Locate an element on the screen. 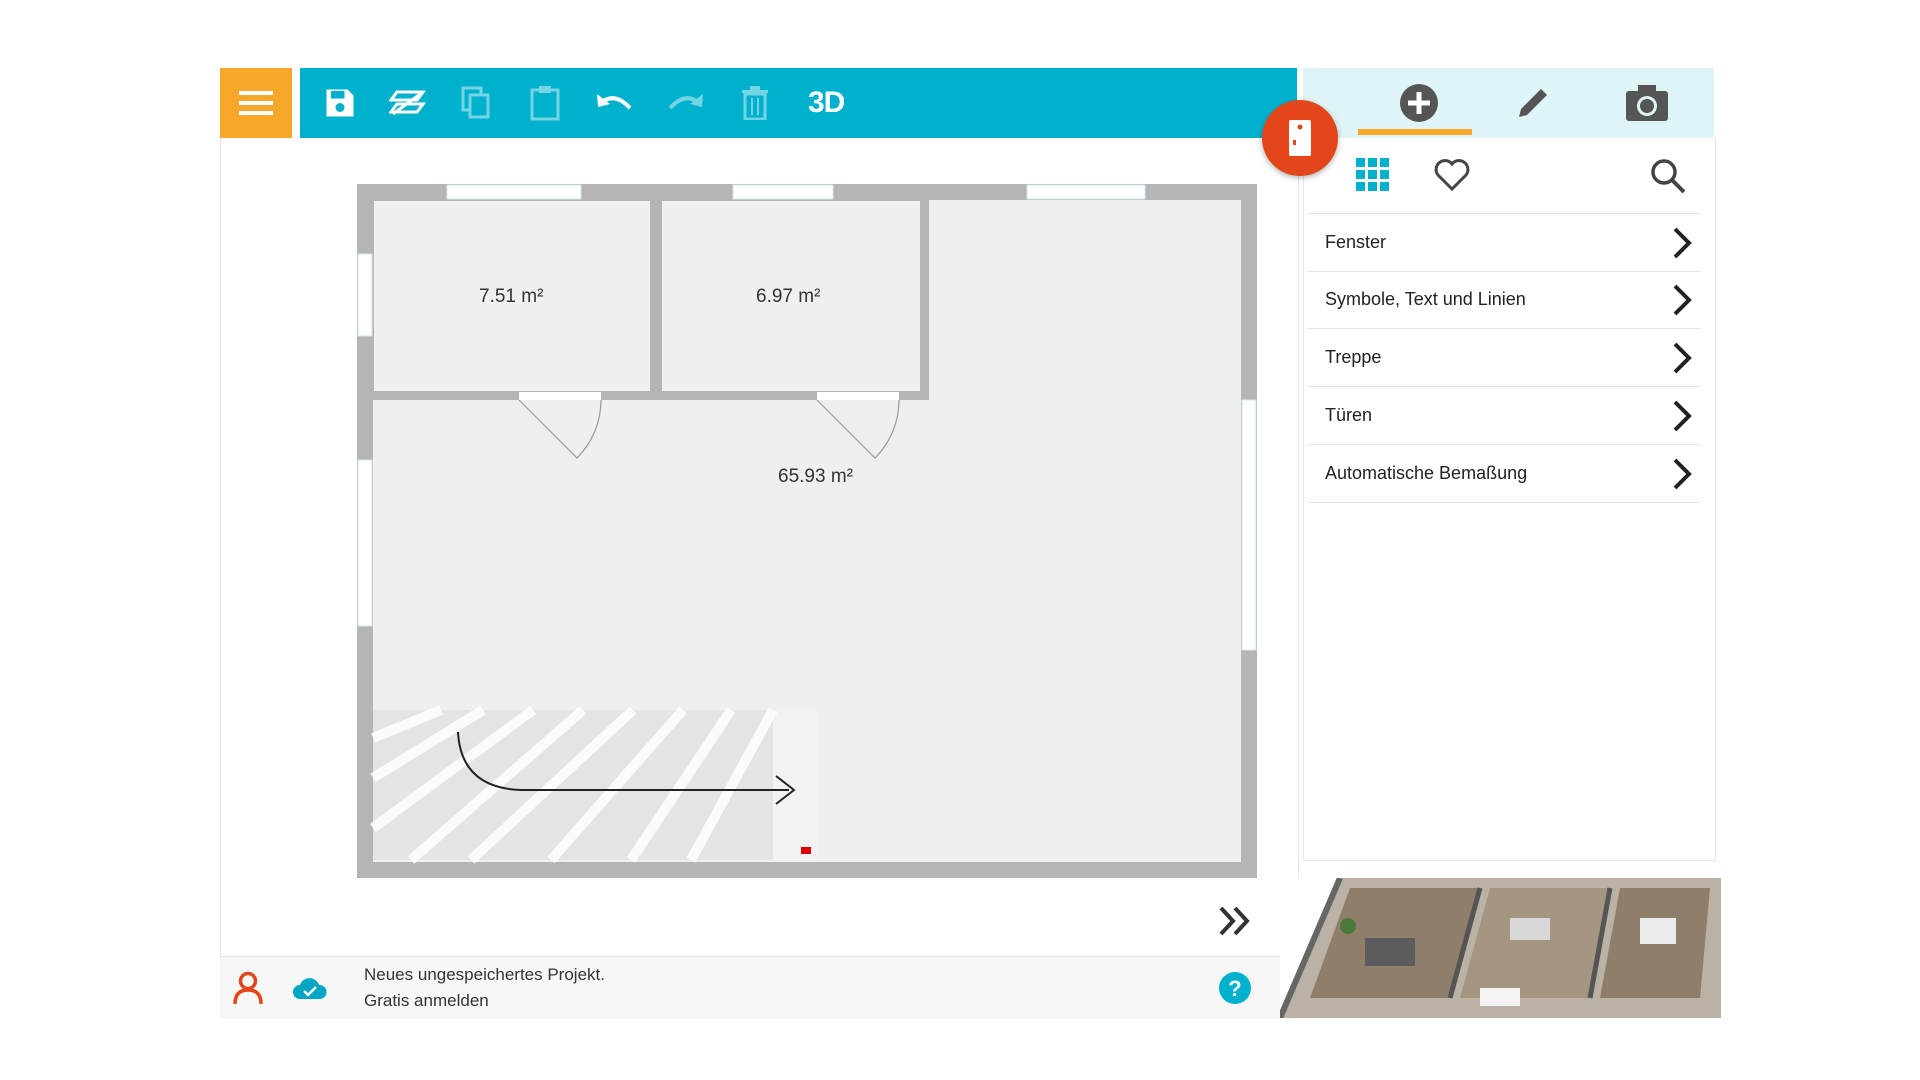 The image size is (1920, 1080). undo-icon is located at coordinates (614, 102).